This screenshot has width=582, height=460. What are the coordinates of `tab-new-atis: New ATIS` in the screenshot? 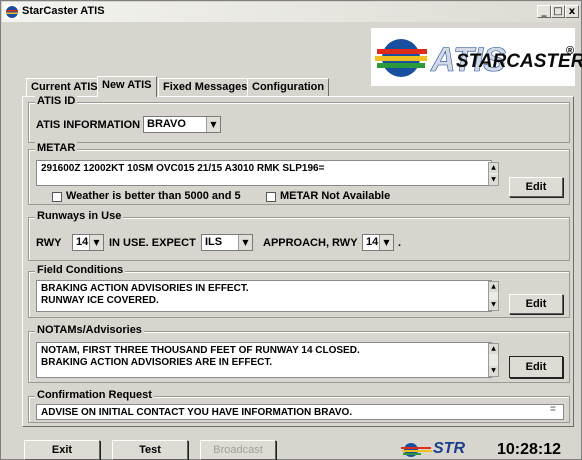 It's located at (127, 86).